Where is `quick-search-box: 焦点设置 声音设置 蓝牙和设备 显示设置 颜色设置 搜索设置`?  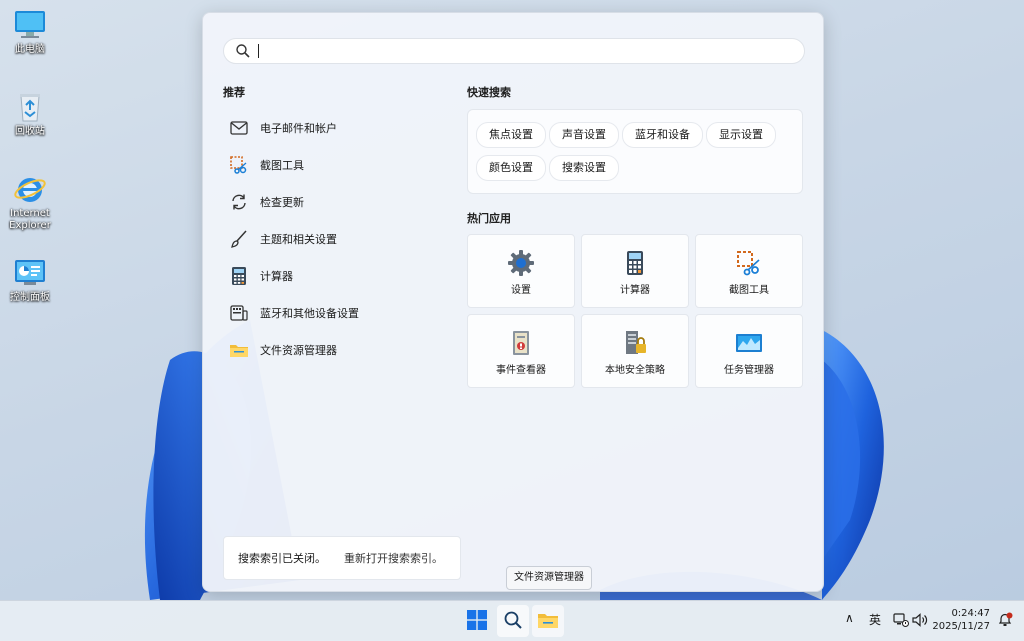
quick-search-box: 焦点设置 声音设置 蓝牙和设备 显示设置 颜色设置 搜索设置 is located at coordinates (635, 151).